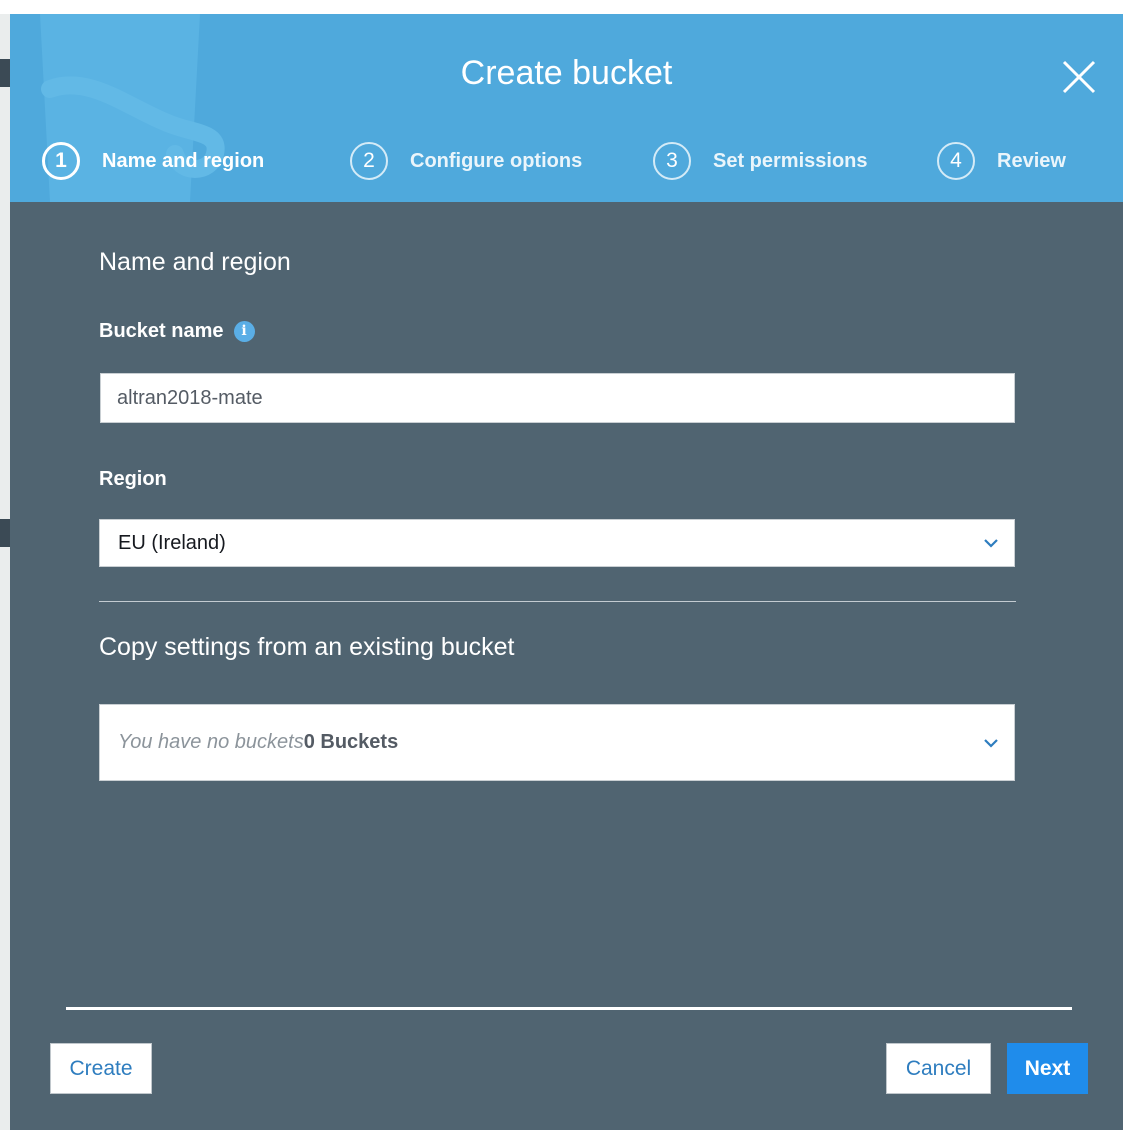 This screenshot has height=1130, width=1123. I want to click on step-name-and-region: 1 Name and region, so click(153, 161).